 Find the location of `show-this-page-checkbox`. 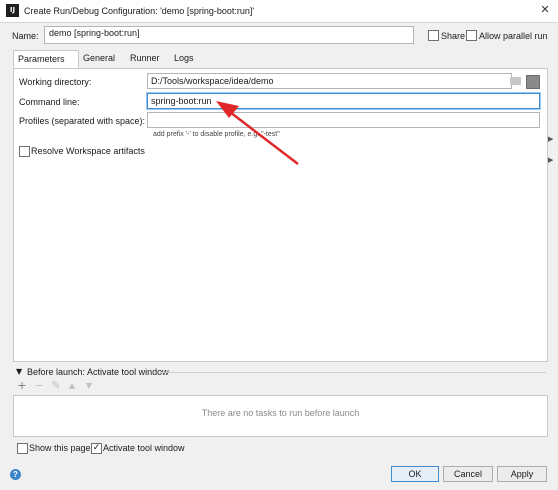

show-this-page-checkbox is located at coordinates (22, 448).